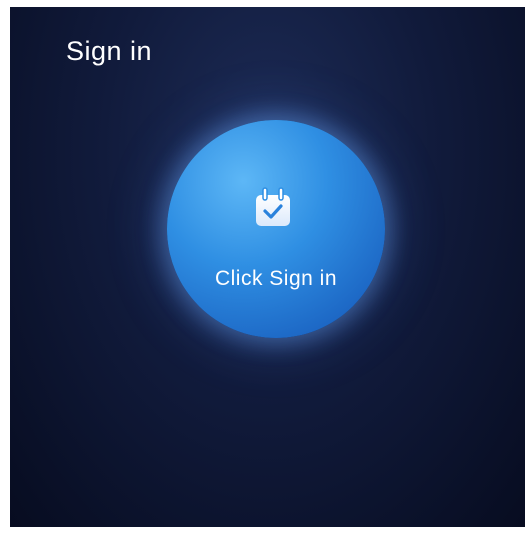  I want to click on page-title: Sign in, so click(109, 51).